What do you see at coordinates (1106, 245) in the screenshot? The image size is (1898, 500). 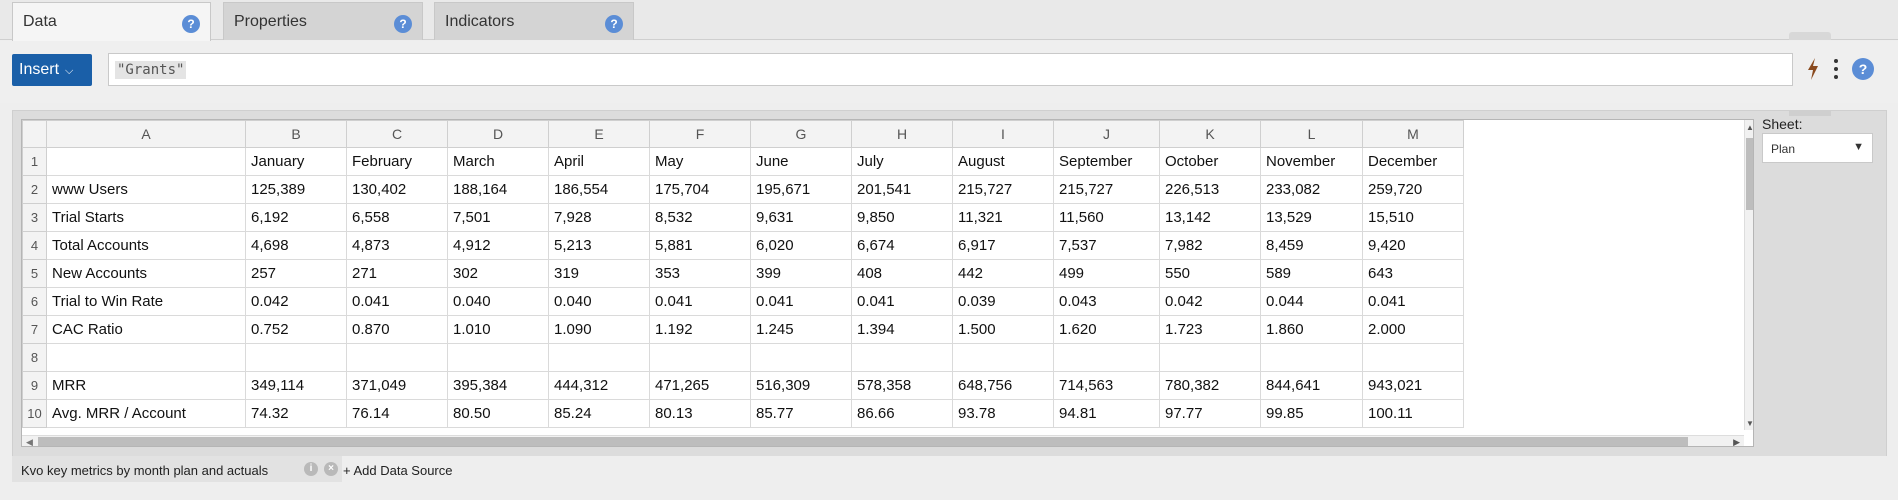 I see `cell: 7,537` at bounding box center [1106, 245].